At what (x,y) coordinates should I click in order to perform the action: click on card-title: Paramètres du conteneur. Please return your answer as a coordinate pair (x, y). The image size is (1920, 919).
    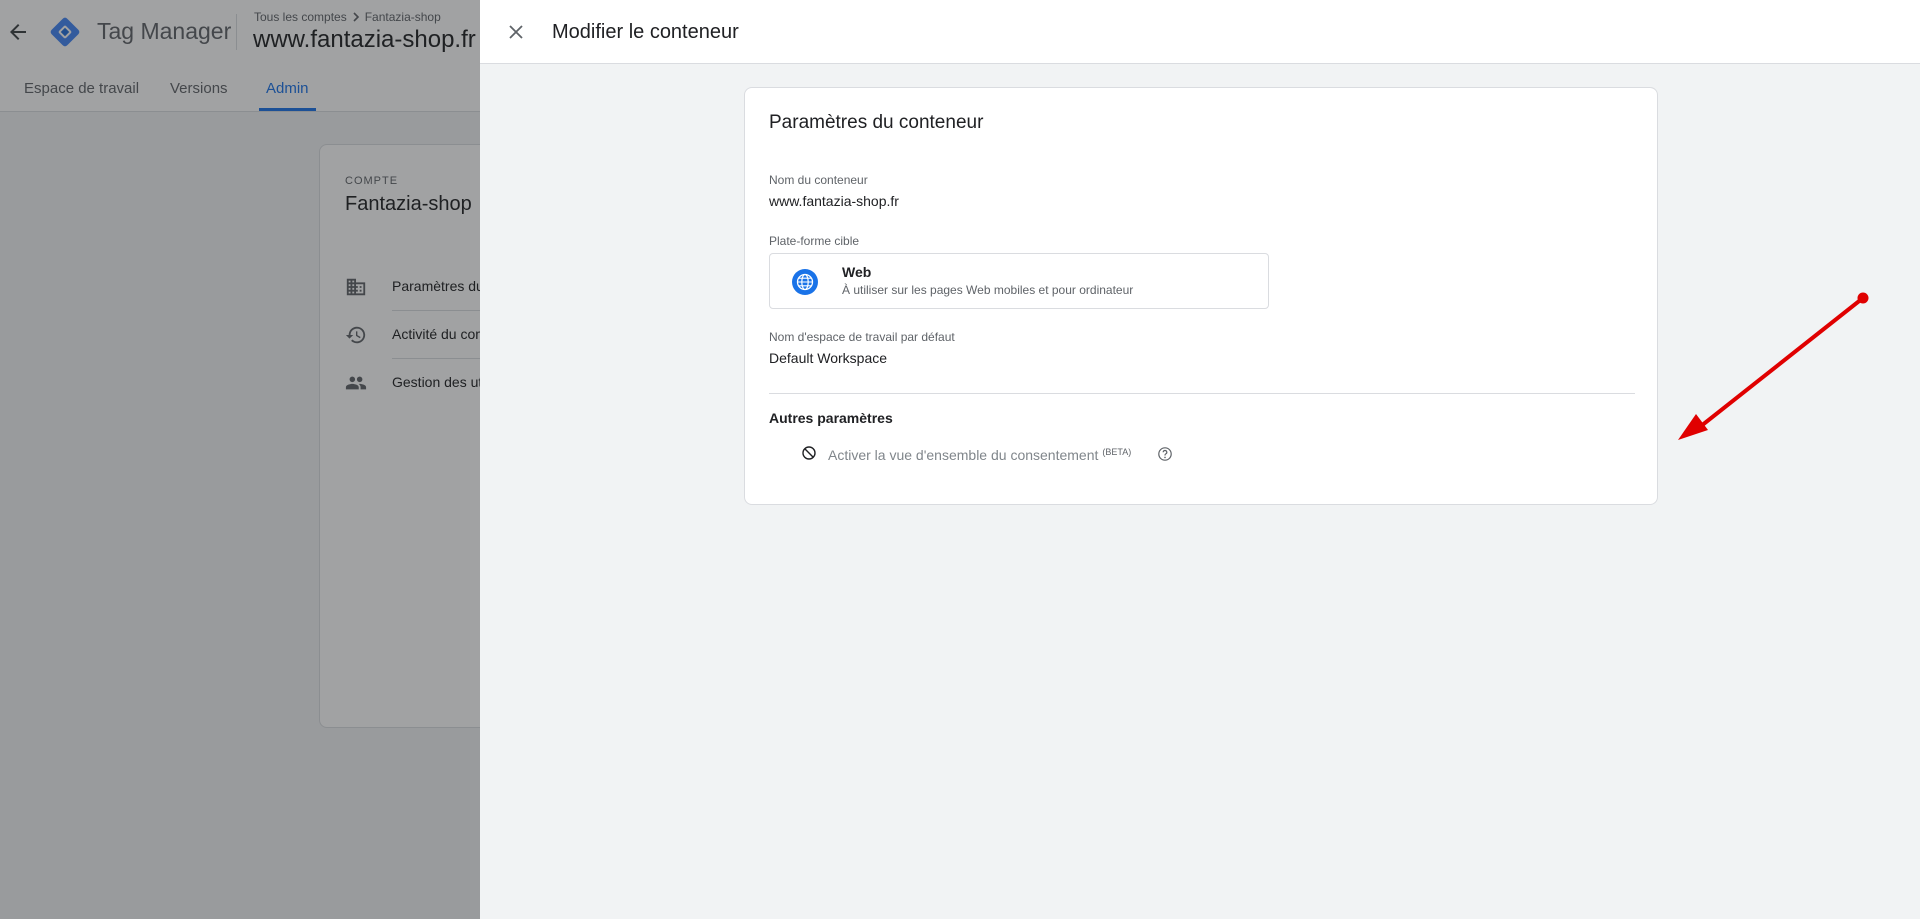
    Looking at the image, I should click on (876, 122).